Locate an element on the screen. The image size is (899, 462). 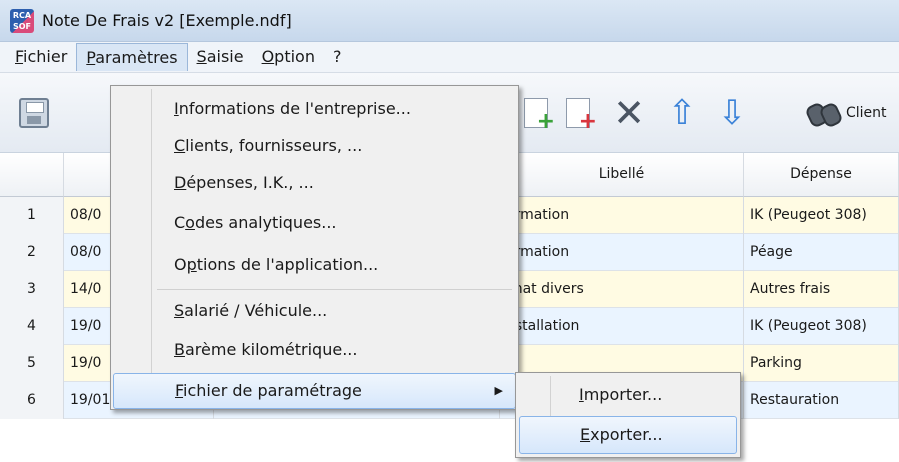
menu-option: Option is located at coordinates (288, 57).